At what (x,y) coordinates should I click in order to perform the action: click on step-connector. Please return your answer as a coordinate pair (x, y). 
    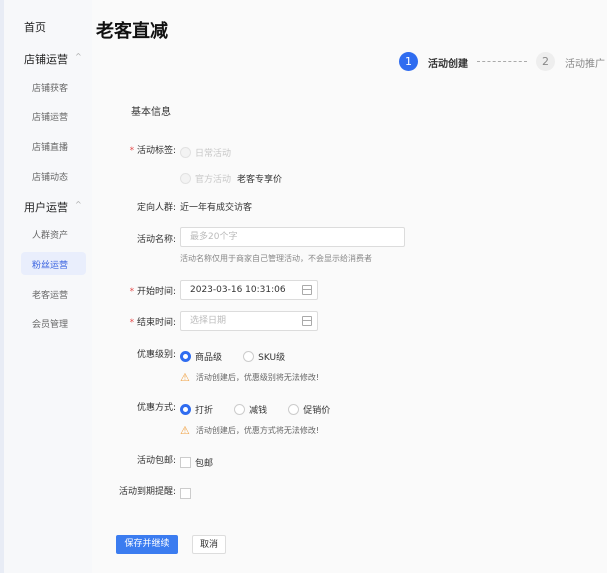
    Looking at the image, I should click on (502, 61).